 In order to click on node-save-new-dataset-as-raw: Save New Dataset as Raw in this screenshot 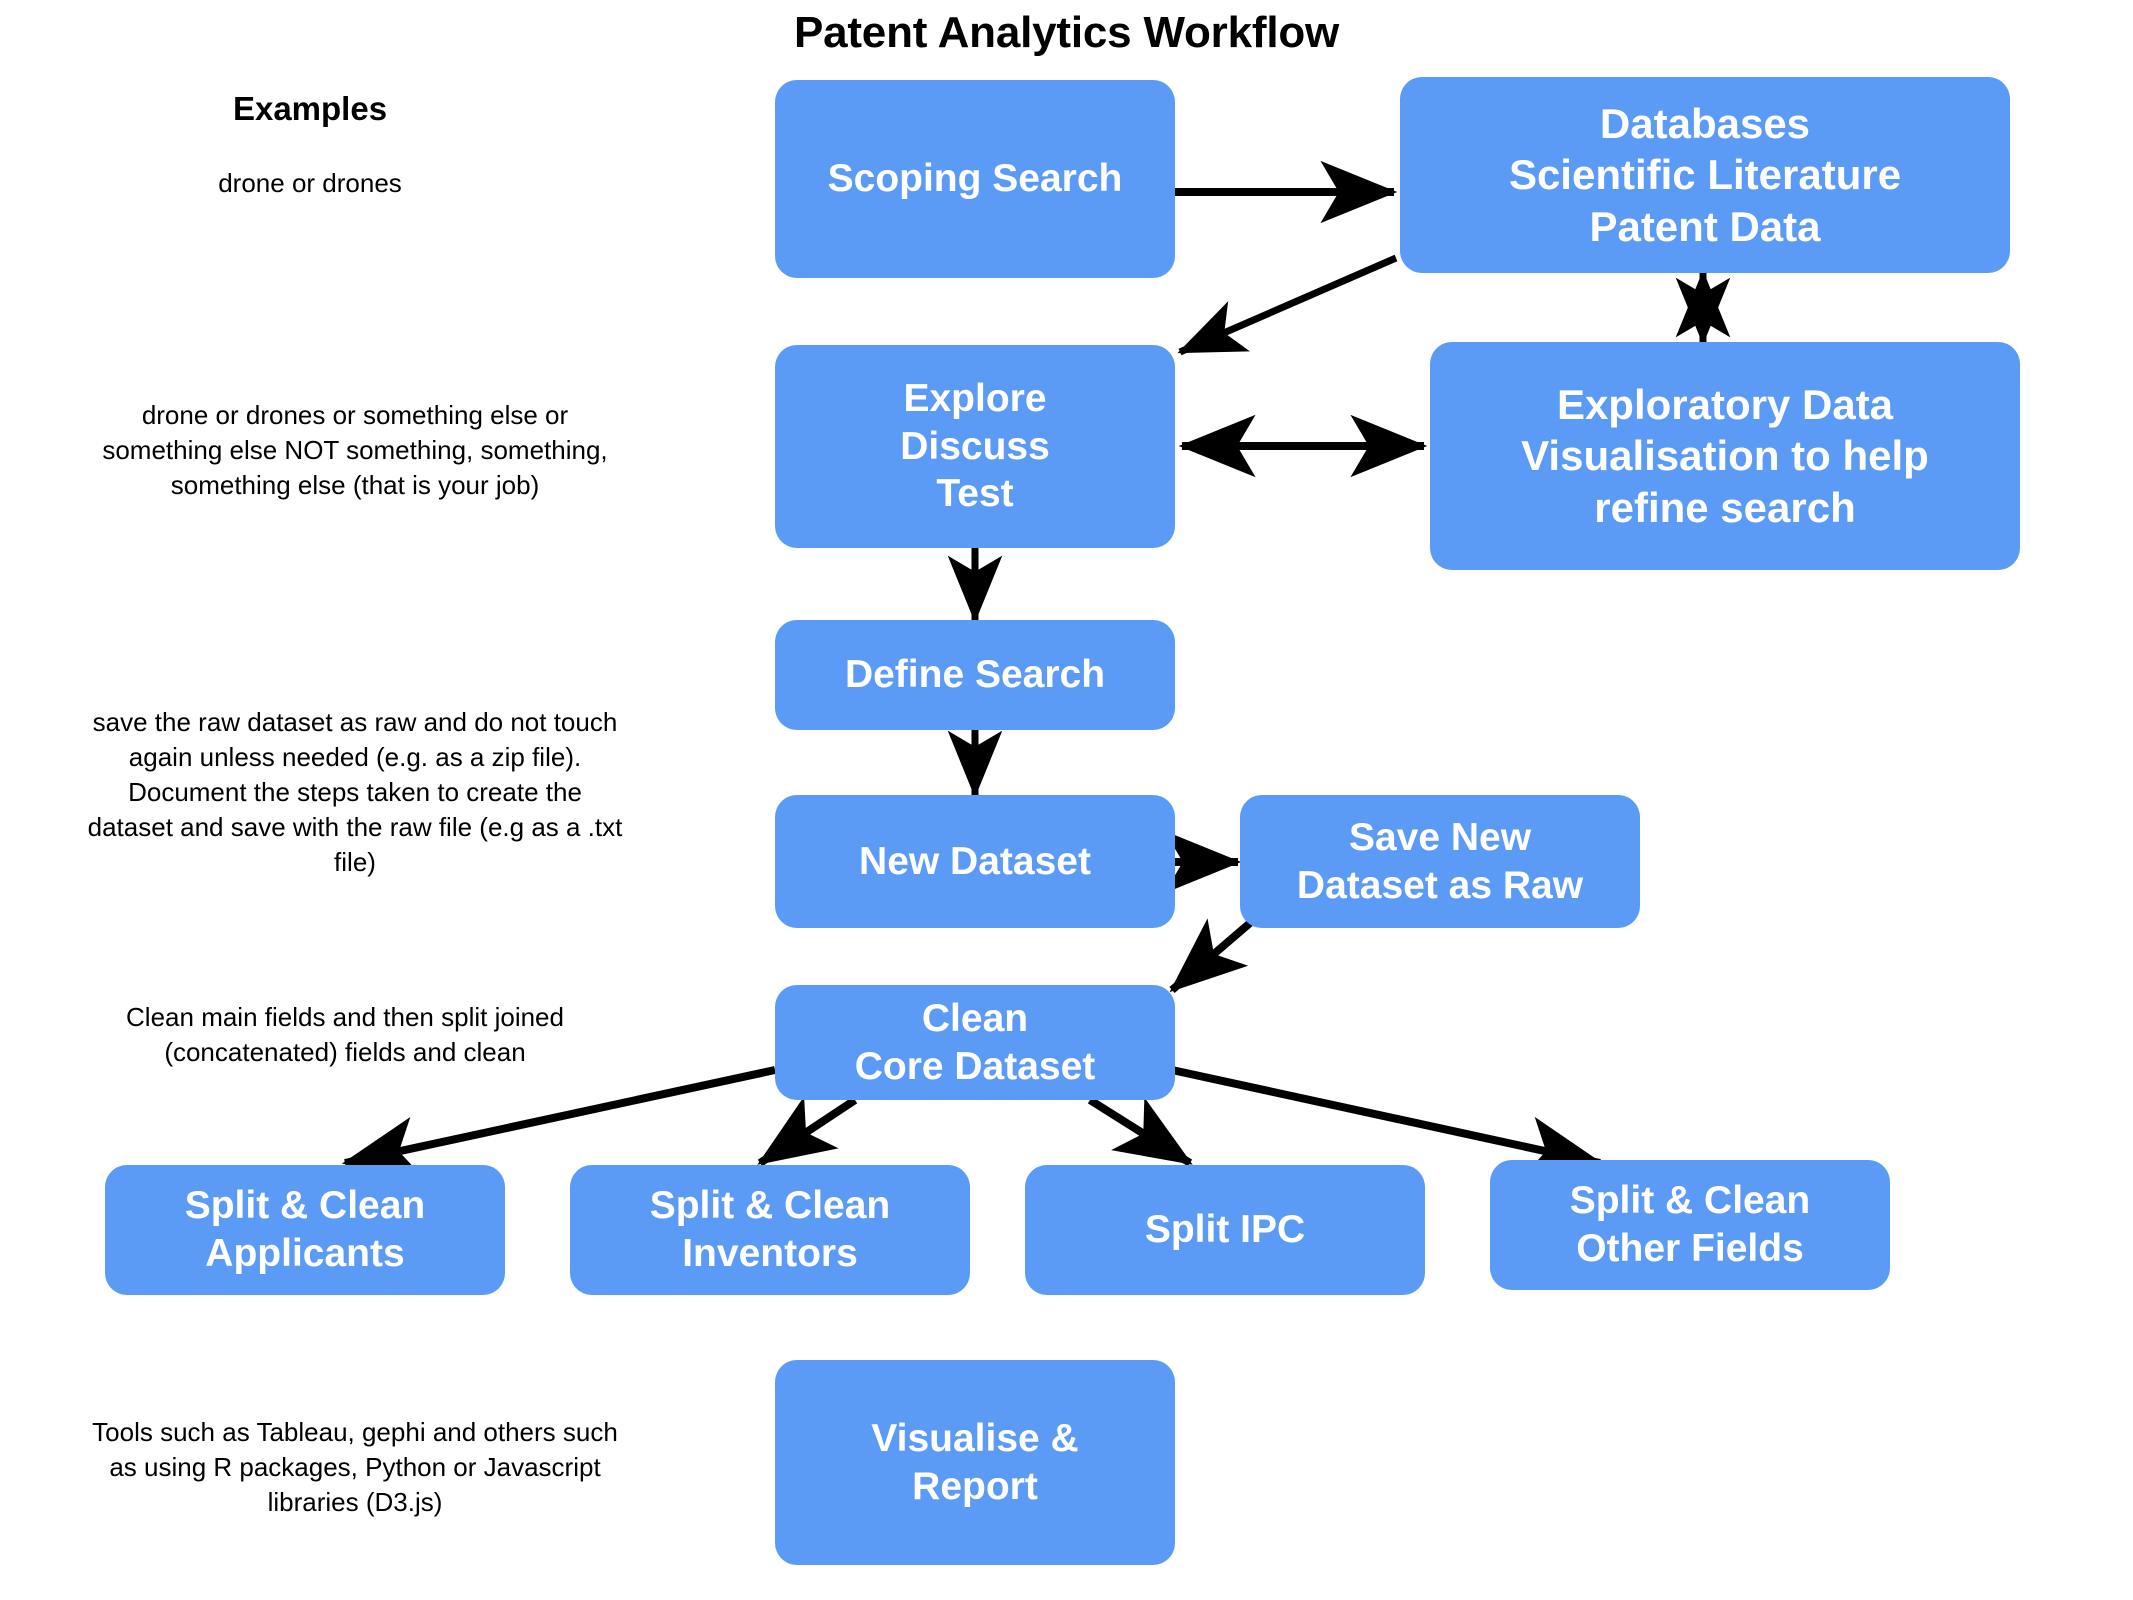, I will do `click(1440, 861)`.